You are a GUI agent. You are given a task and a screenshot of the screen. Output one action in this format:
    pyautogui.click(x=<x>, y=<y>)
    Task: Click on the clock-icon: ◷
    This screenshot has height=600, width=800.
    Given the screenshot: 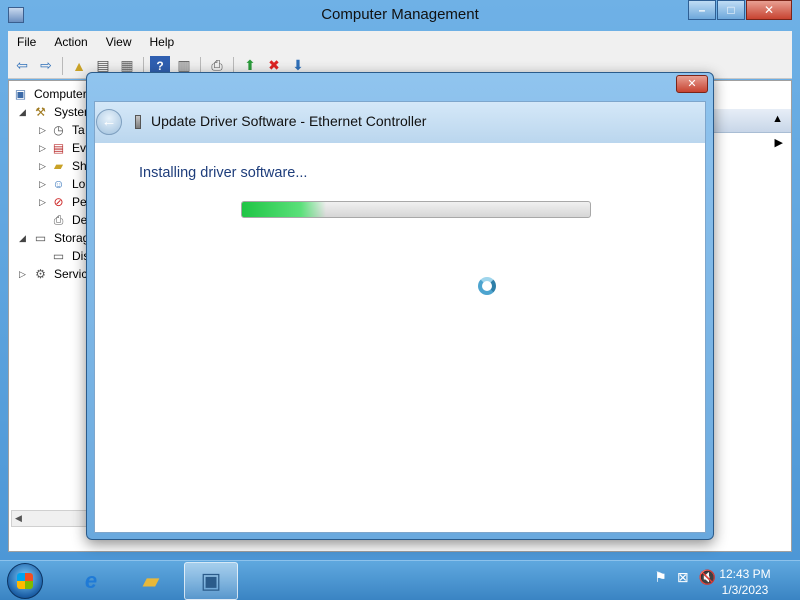 What is the action you would take?
    pyautogui.click(x=58, y=130)
    